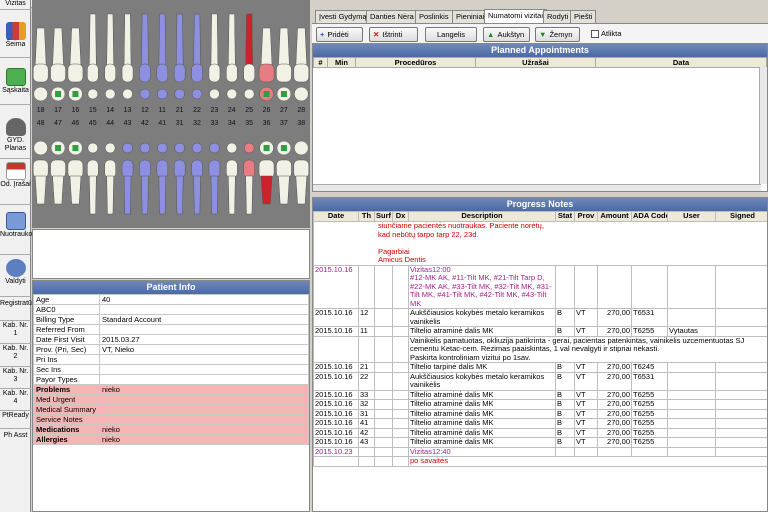  I want to click on tooth-15-crown, so click(93, 73).